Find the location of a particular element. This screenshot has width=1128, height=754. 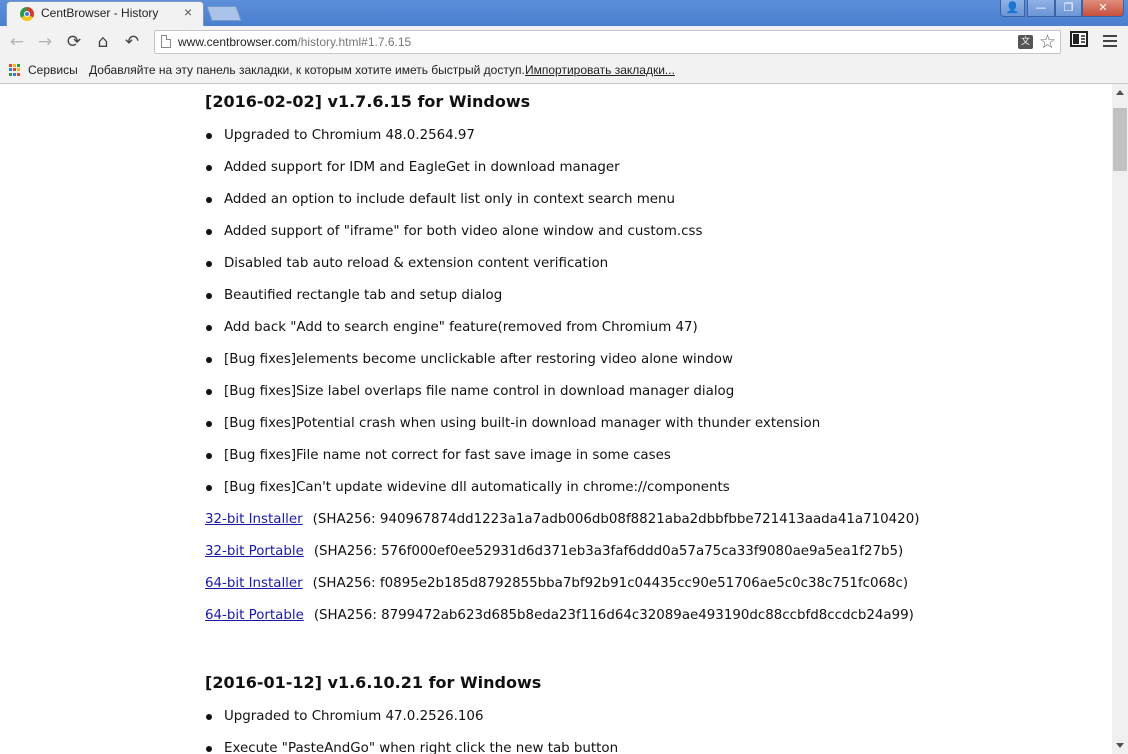

bookmark-star-icon: ☆ is located at coordinates (1047, 42).